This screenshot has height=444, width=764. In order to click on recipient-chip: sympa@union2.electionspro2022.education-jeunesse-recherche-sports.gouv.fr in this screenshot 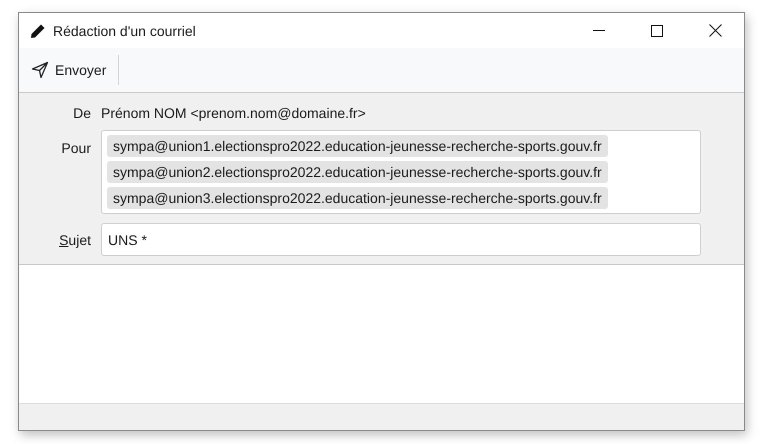, I will do `click(357, 172)`.